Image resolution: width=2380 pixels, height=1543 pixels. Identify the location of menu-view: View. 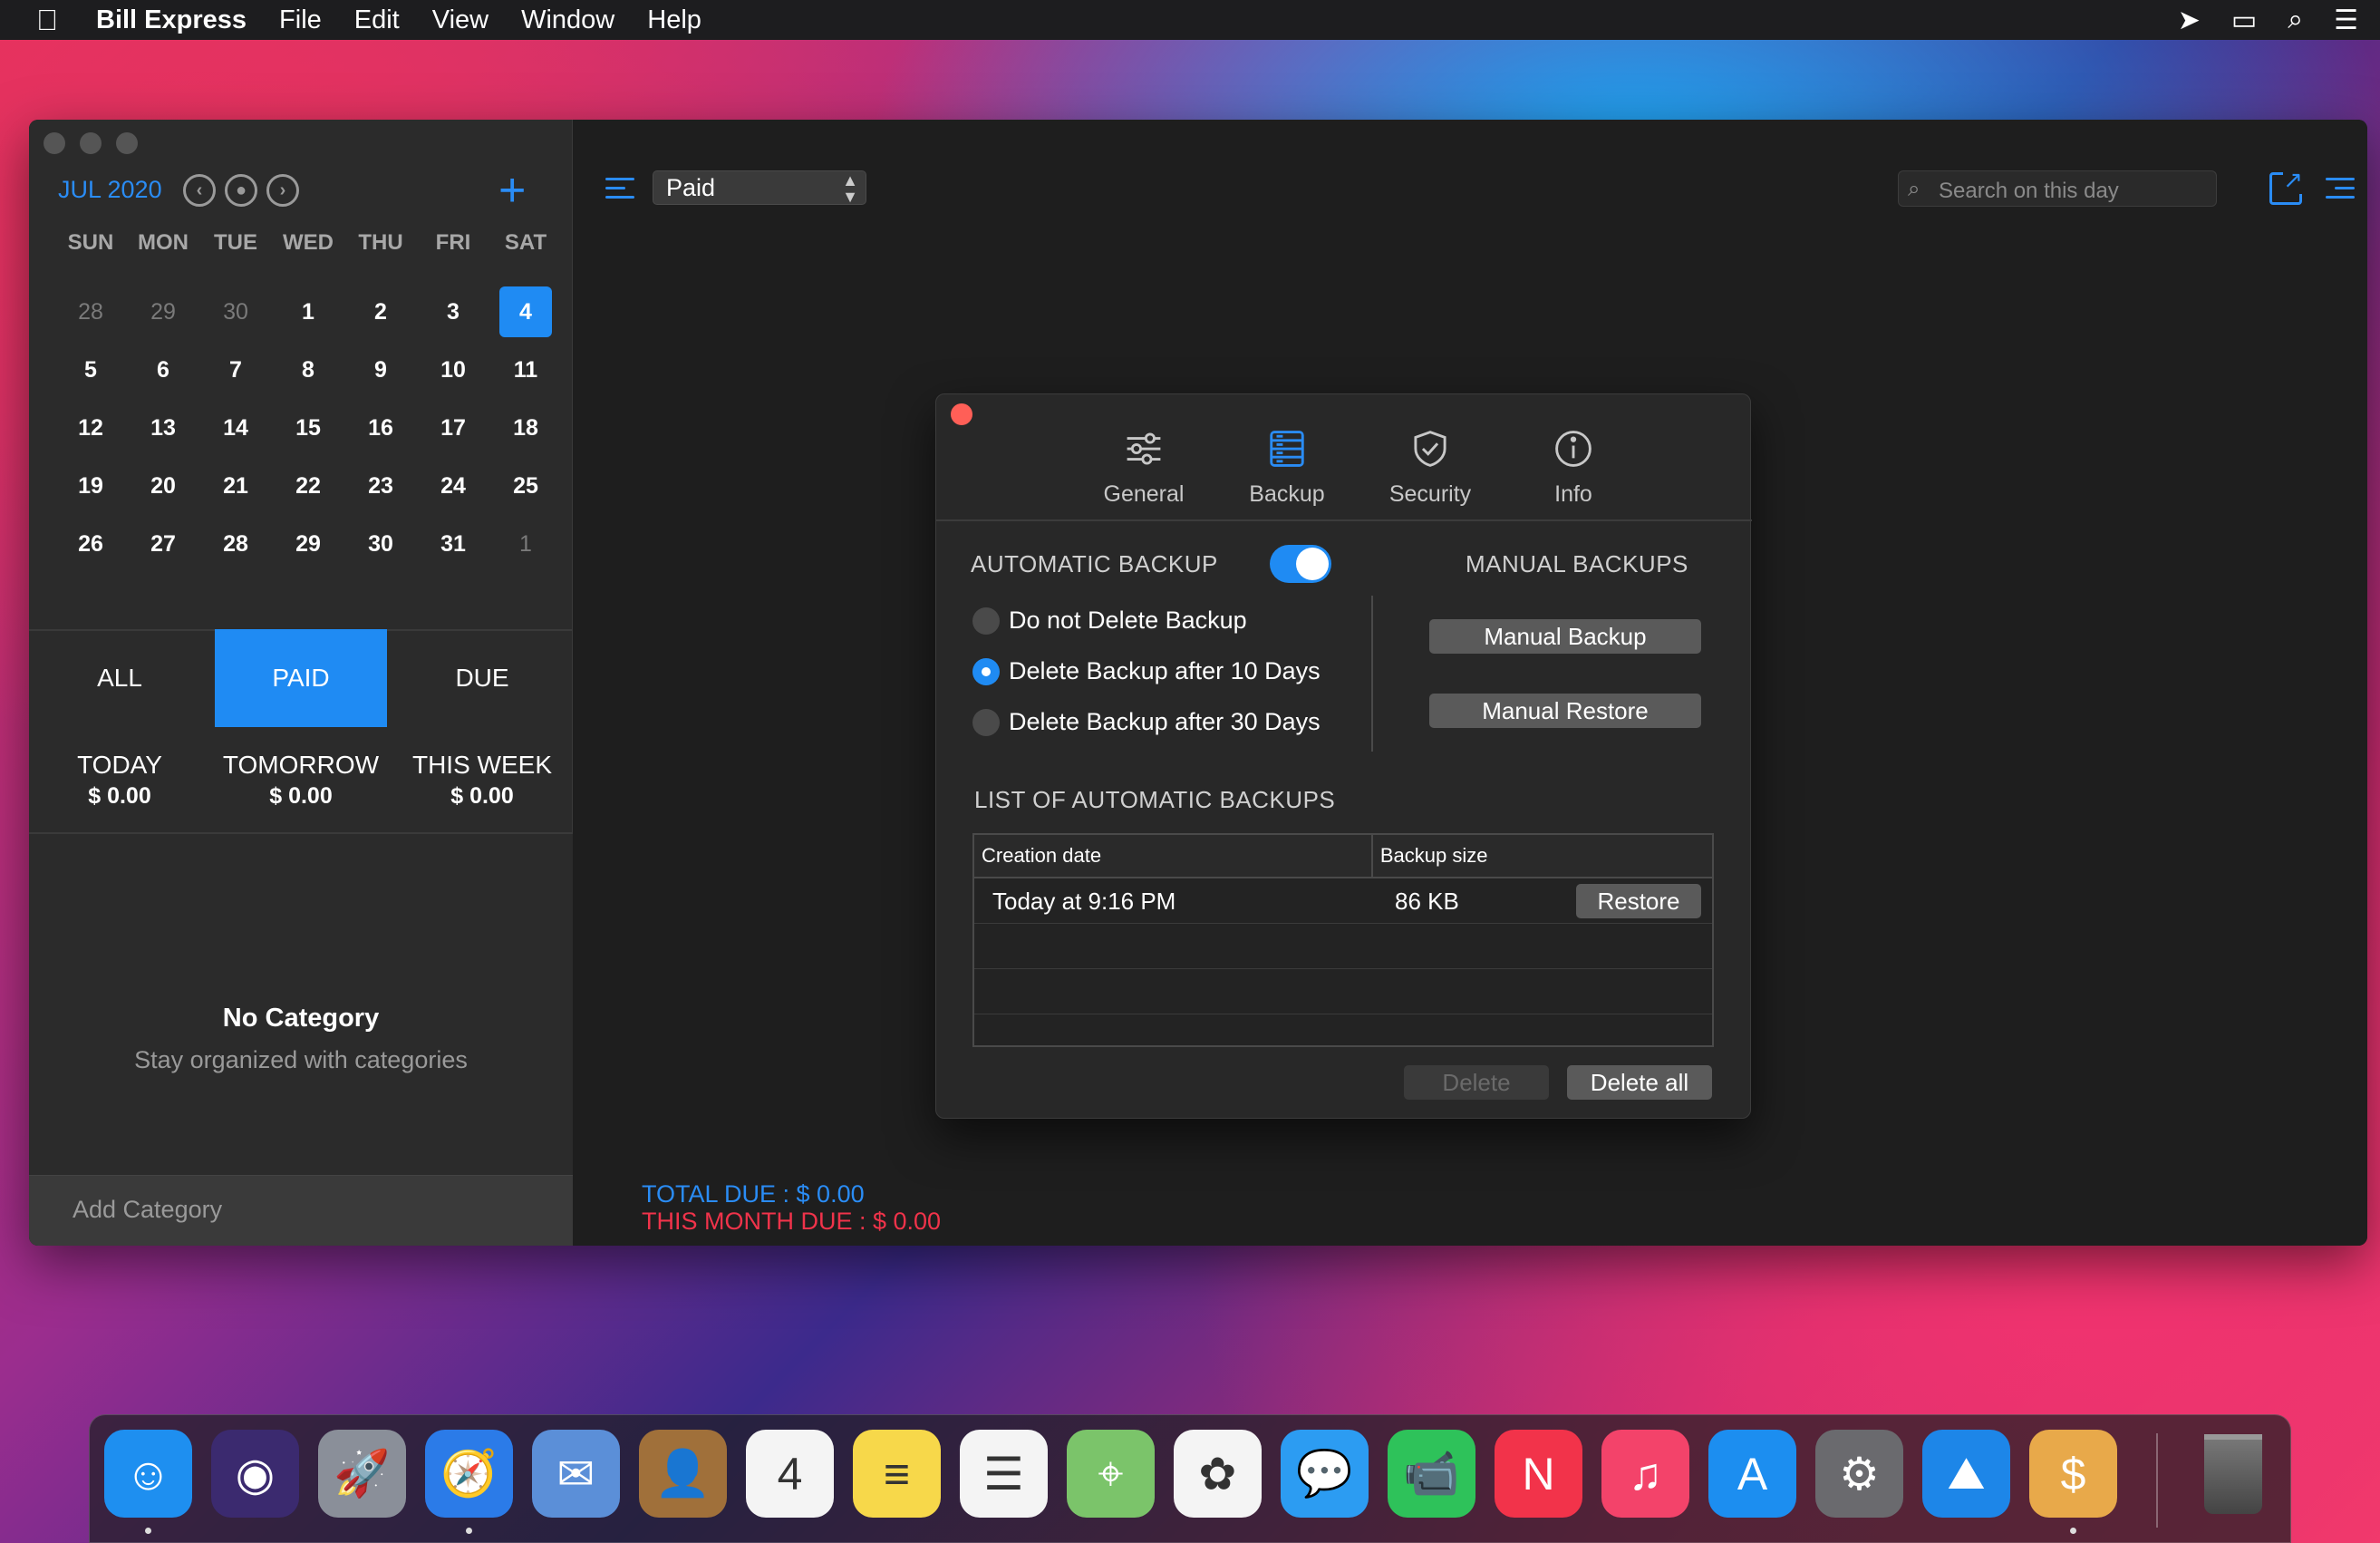
(460, 20).